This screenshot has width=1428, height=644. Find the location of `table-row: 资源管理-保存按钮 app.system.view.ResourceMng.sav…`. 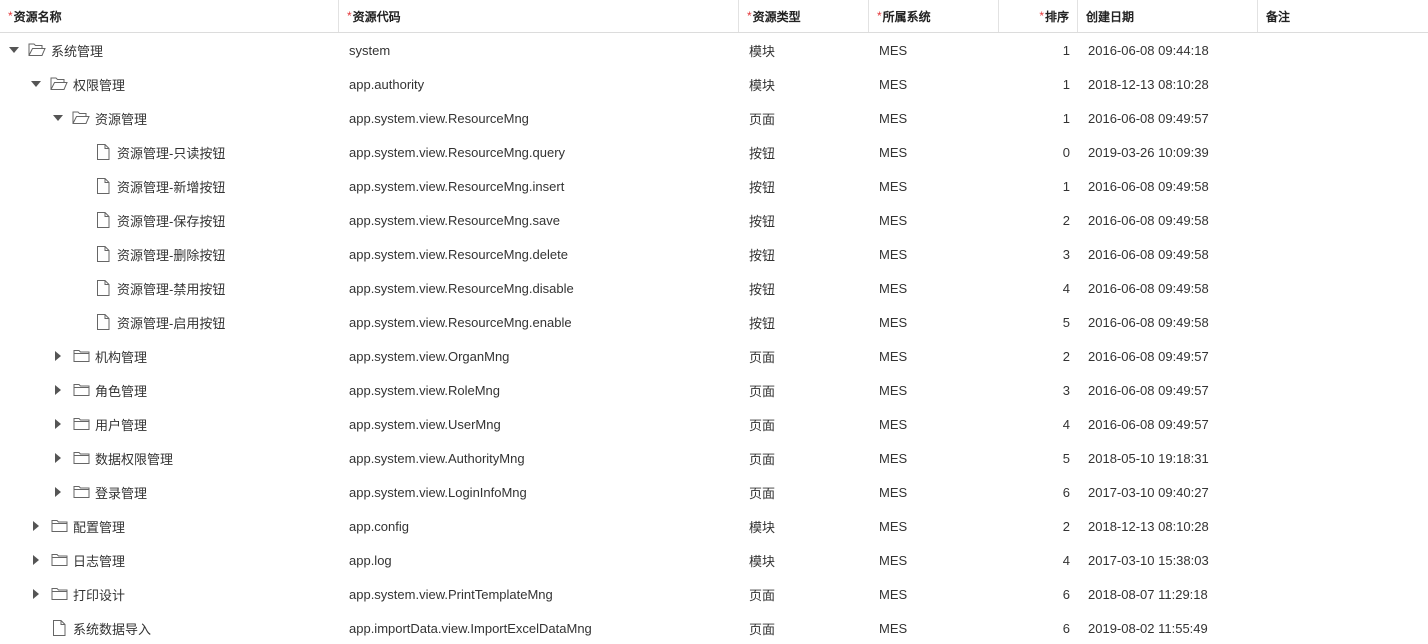

table-row: 资源管理-保存按钮 app.system.view.ResourceMng.sav… is located at coordinates (714, 220).